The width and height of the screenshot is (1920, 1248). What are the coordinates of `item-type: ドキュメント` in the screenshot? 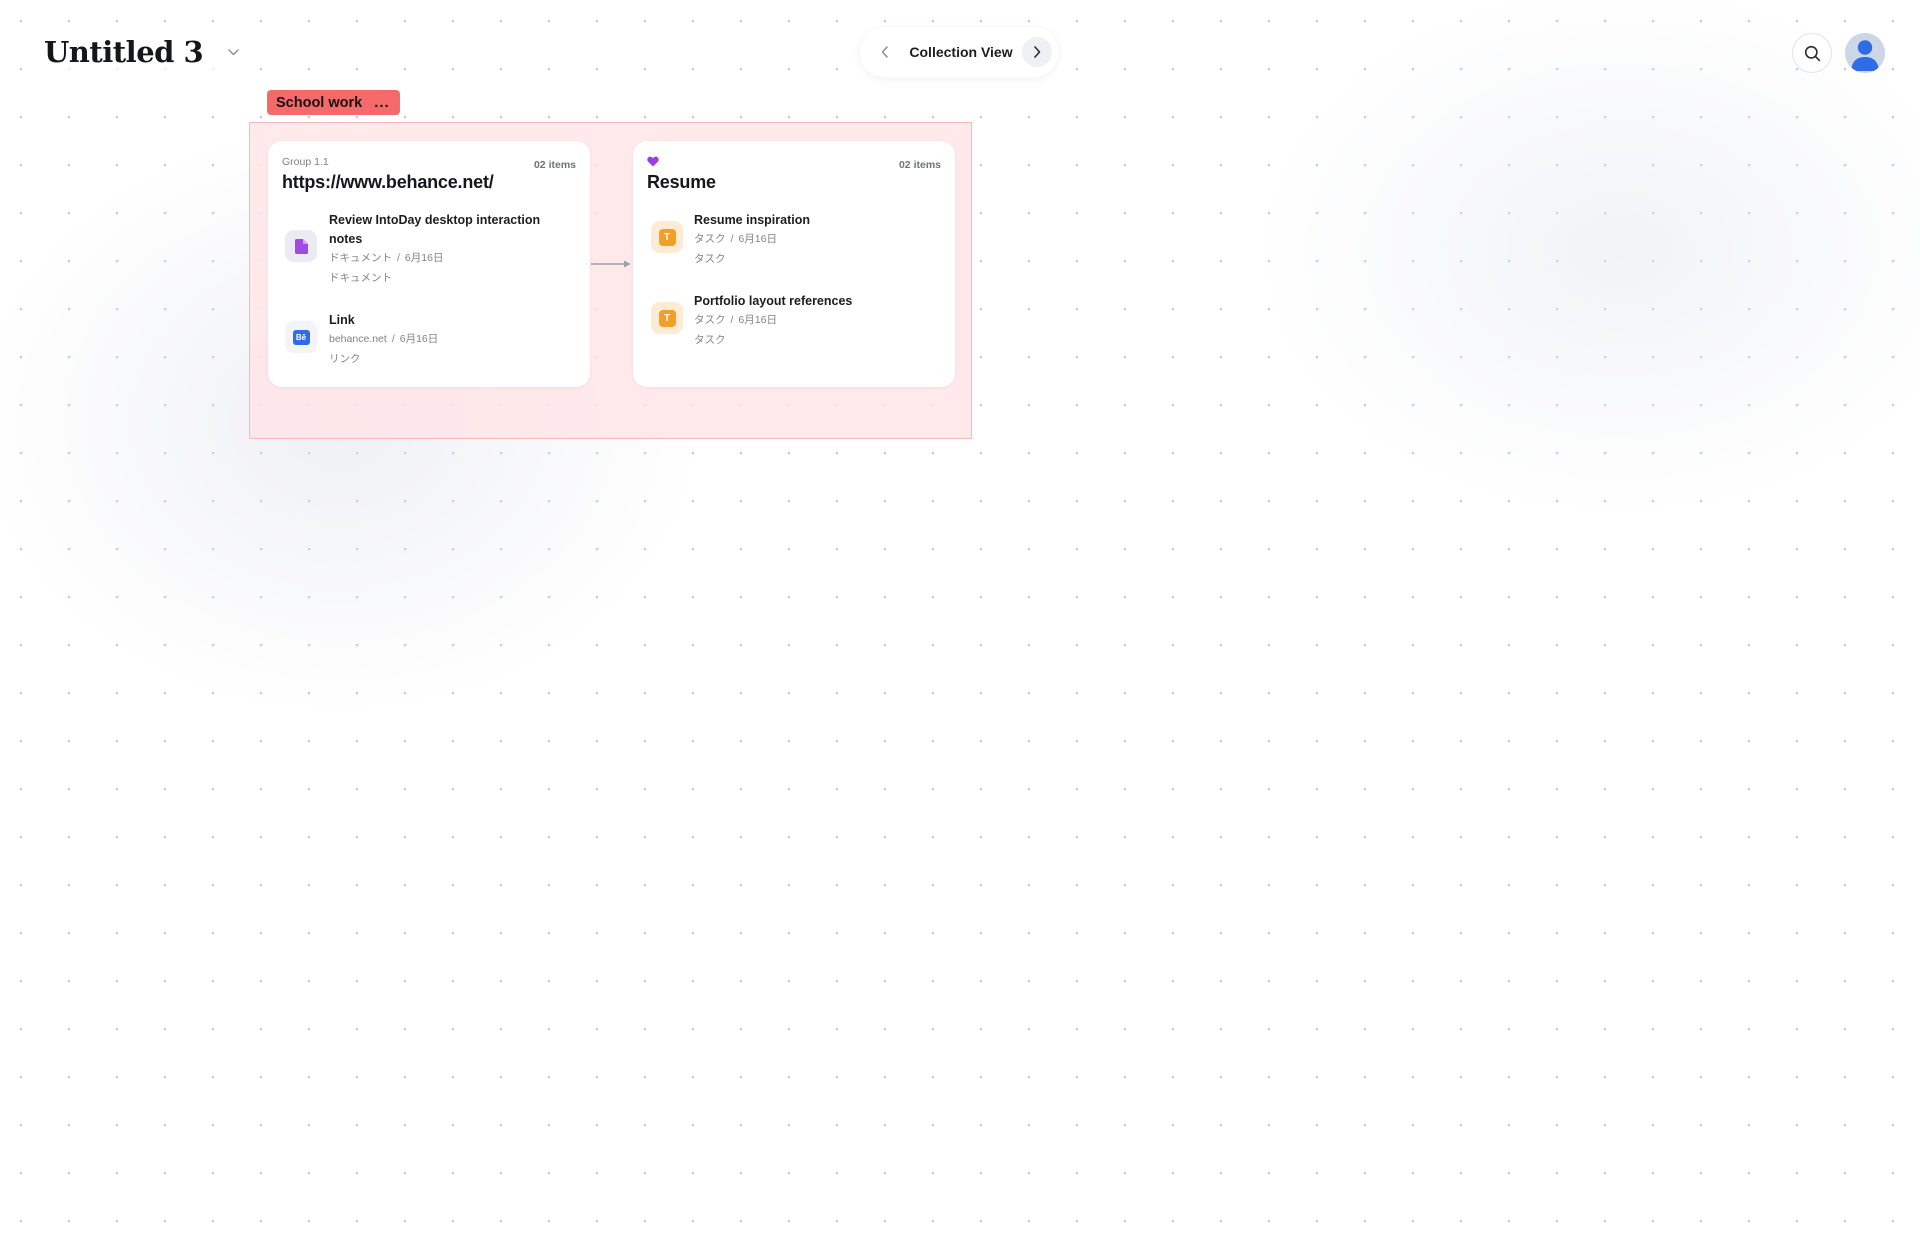 It's located at (360, 258).